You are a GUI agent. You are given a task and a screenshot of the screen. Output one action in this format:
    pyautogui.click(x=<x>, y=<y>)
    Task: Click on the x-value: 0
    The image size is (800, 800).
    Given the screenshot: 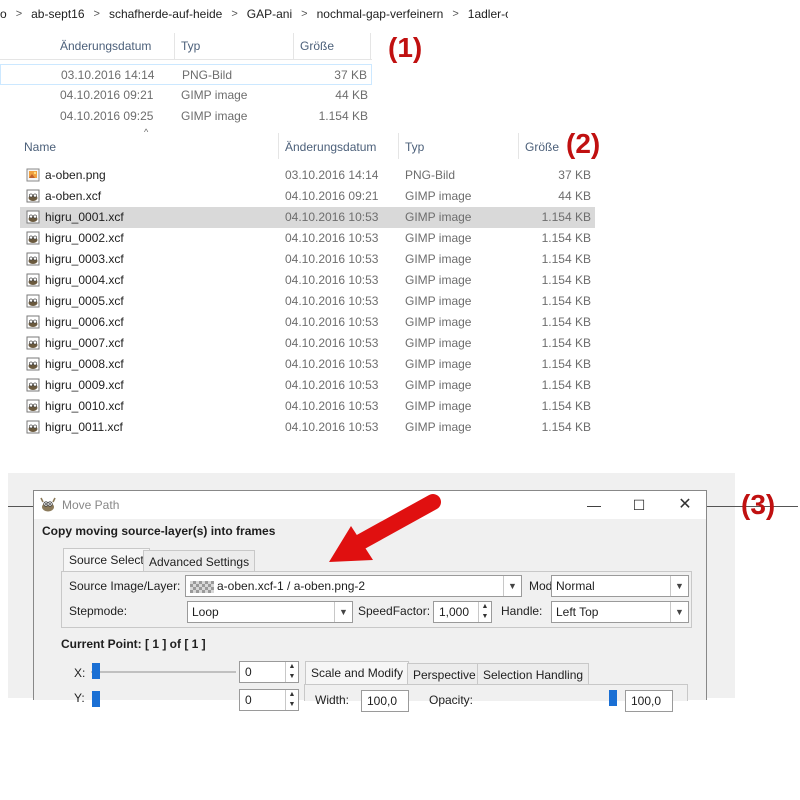 What is the action you would take?
    pyautogui.click(x=248, y=672)
    